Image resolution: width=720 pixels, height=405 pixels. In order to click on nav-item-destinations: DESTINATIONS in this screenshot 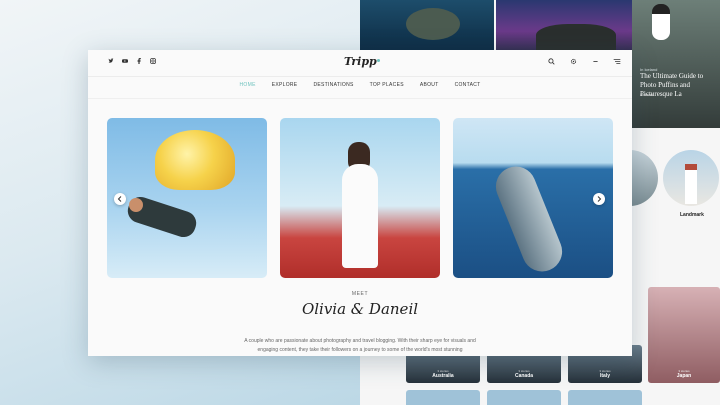, I will do `click(333, 85)`.